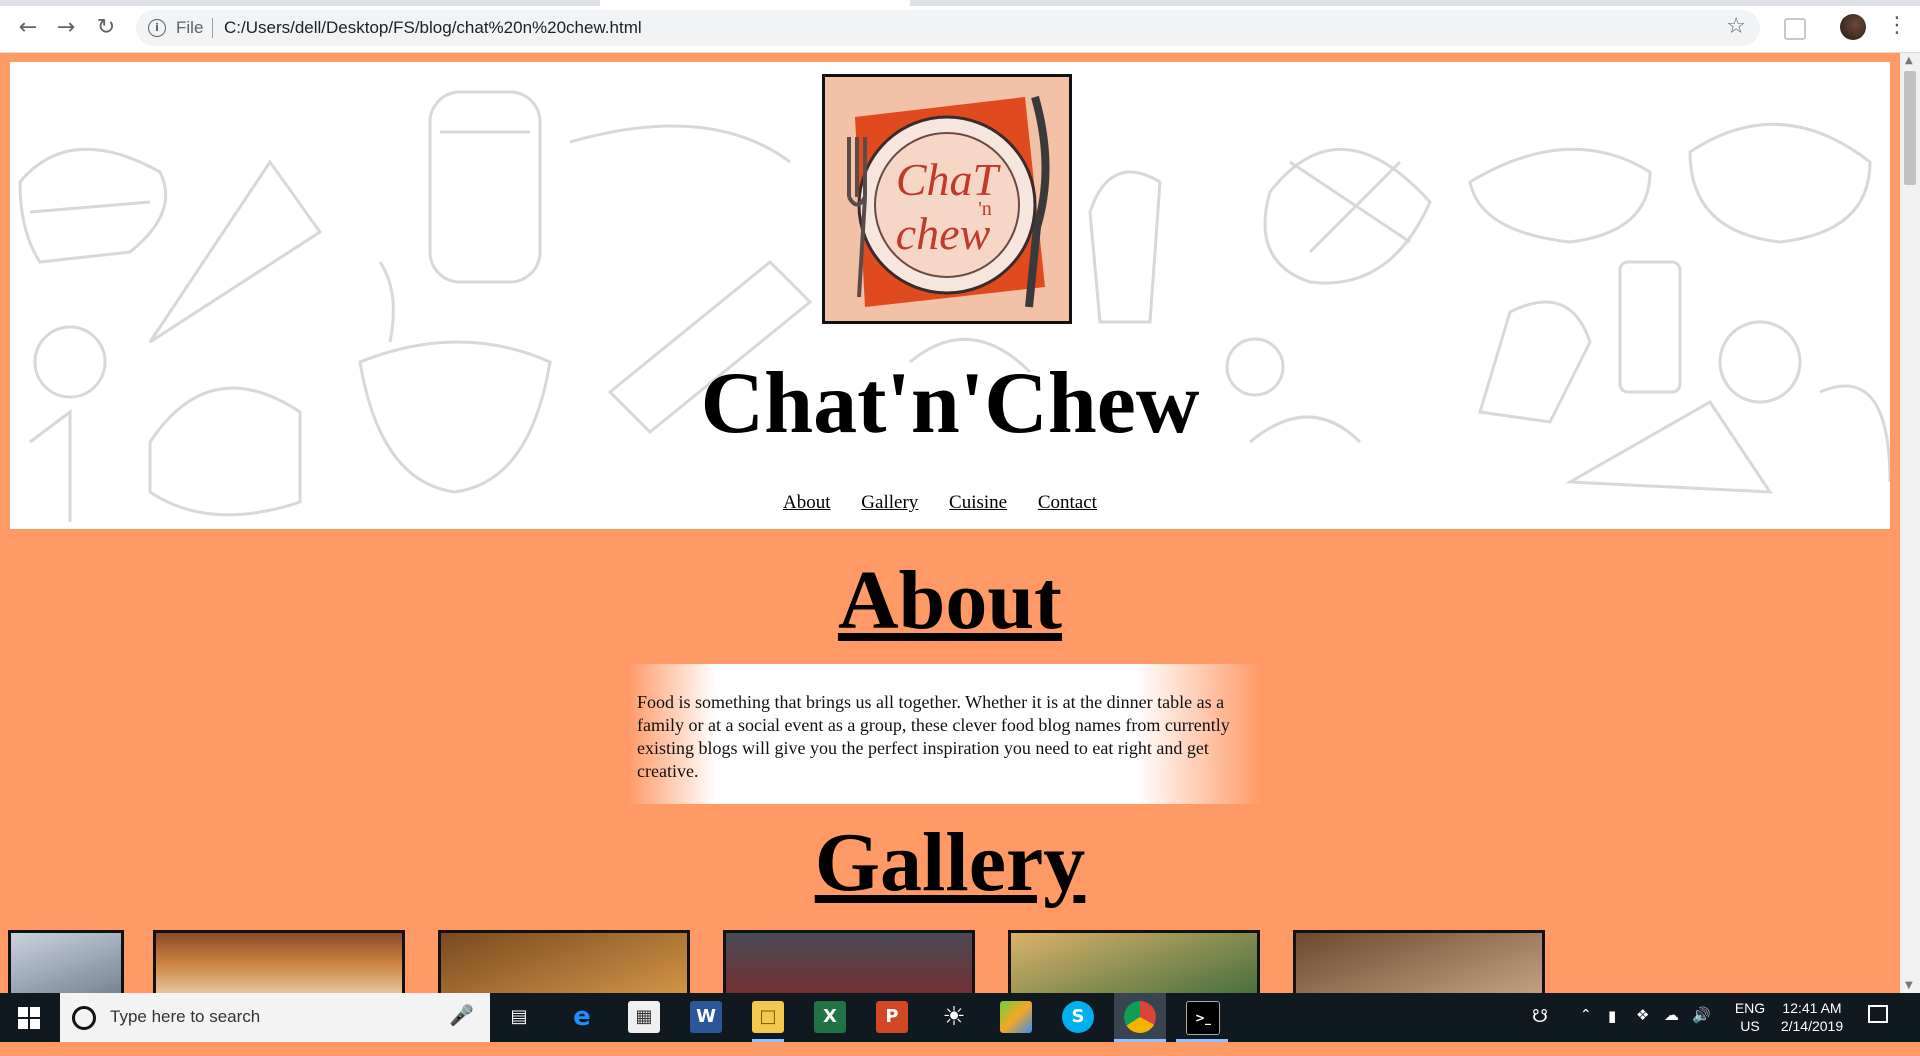  What do you see at coordinates (1540, 1030) in the screenshot?
I see `people-icon: ☋` at bounding box center [1540, 1030].